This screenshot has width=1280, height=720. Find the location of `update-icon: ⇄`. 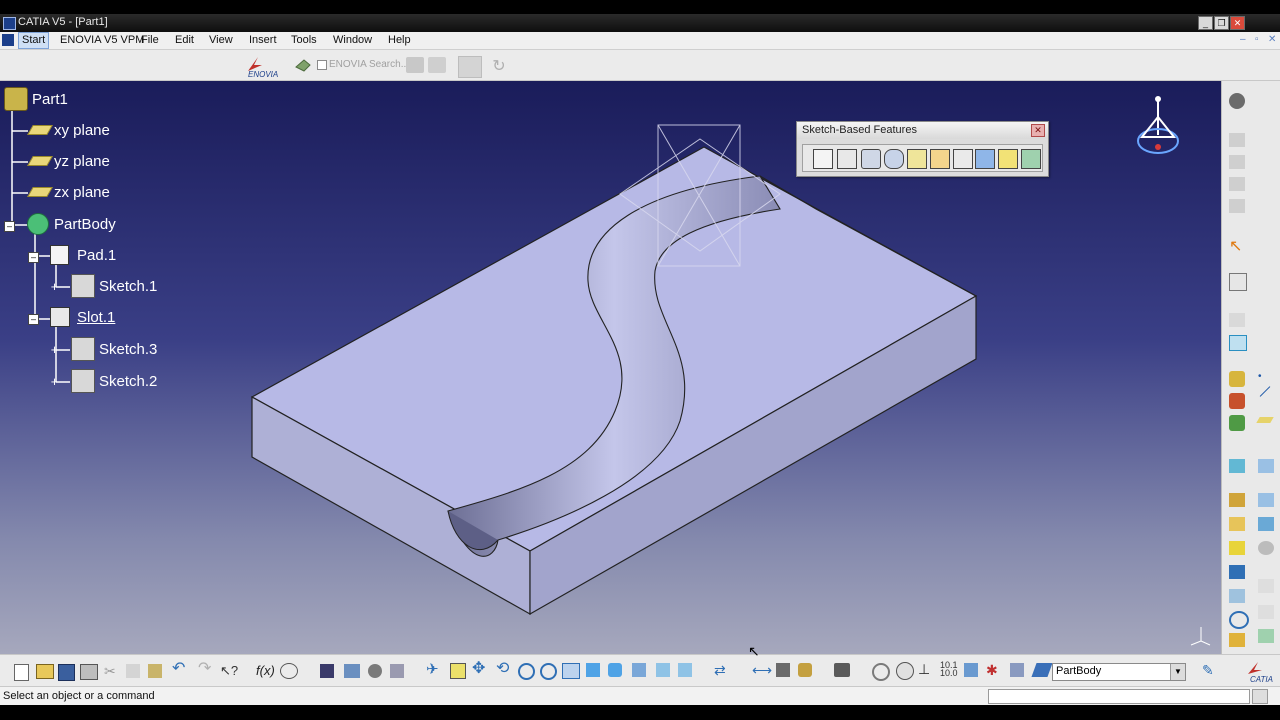

update-icon: ⇄ is located at coordinates (722, 670).